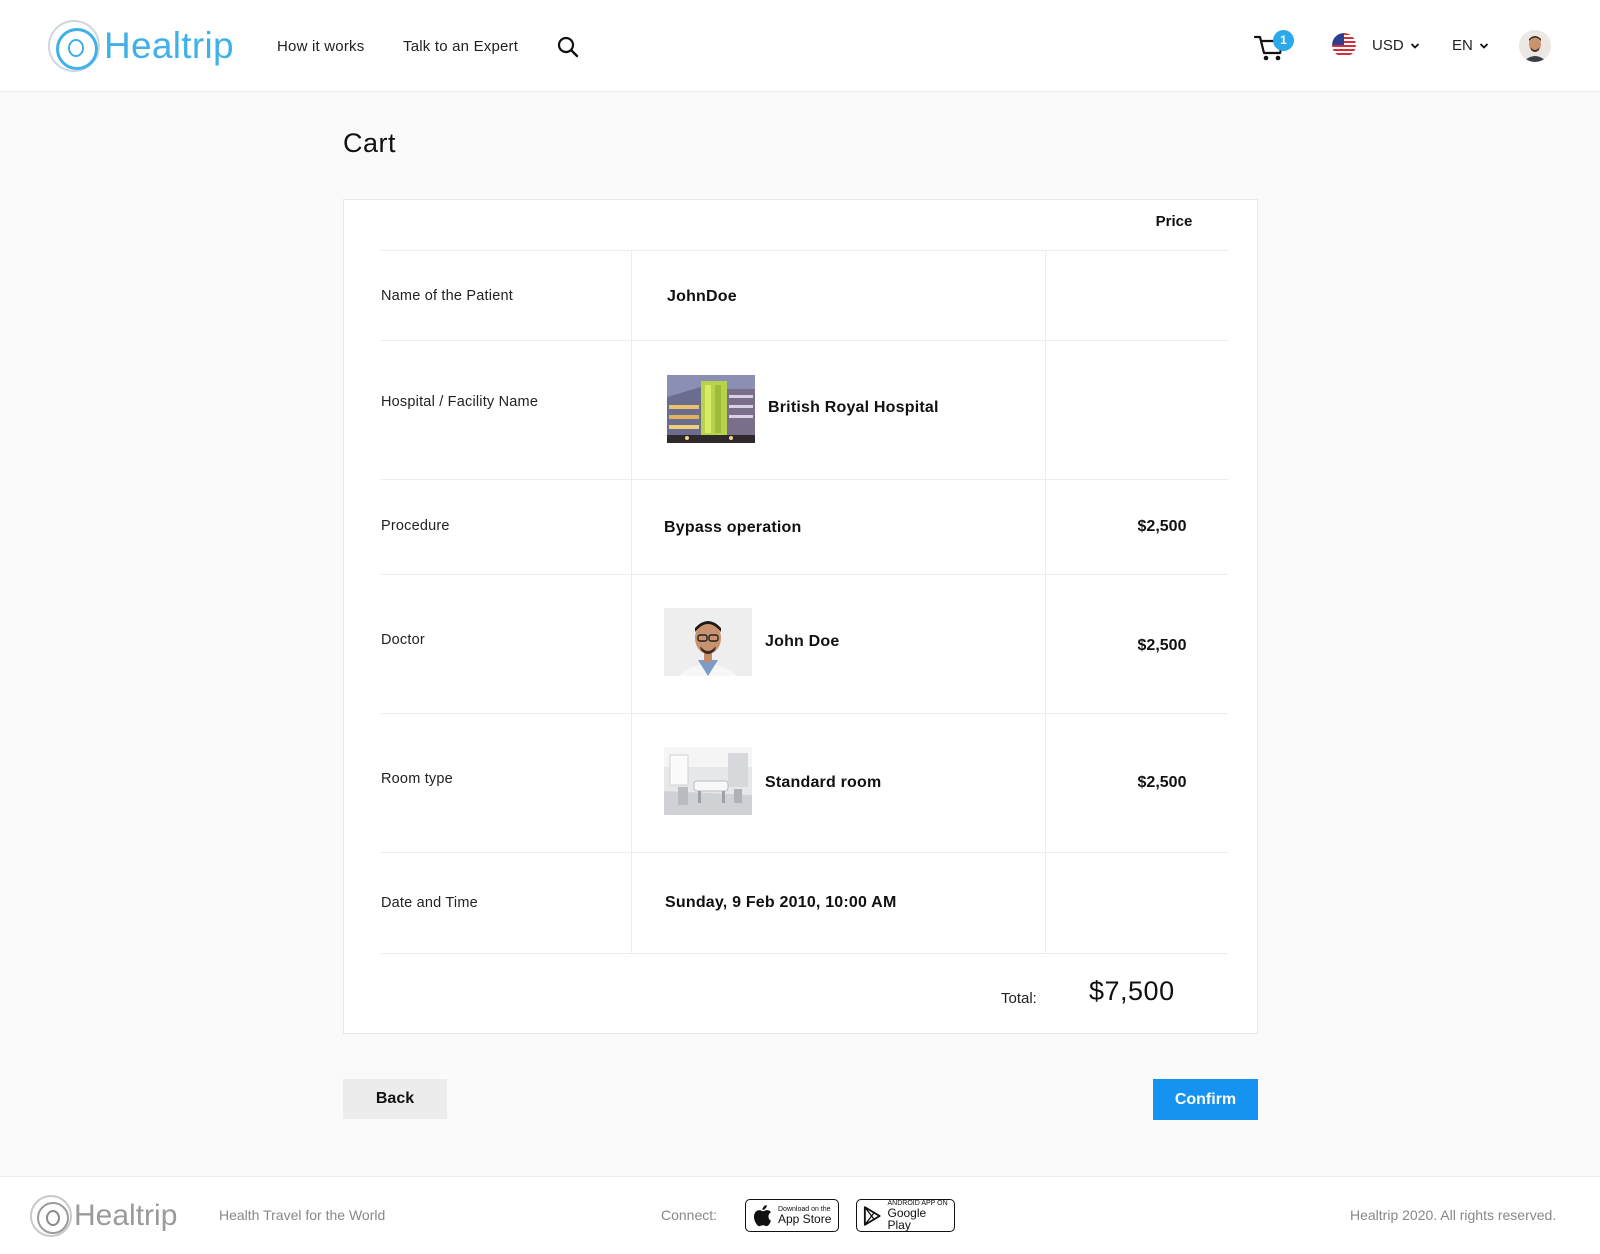 The width and height of the screenshot is (1600, 1254). Describe the element at coordinates (568, 47) in the screenshot. I see `search-icon` at that location.